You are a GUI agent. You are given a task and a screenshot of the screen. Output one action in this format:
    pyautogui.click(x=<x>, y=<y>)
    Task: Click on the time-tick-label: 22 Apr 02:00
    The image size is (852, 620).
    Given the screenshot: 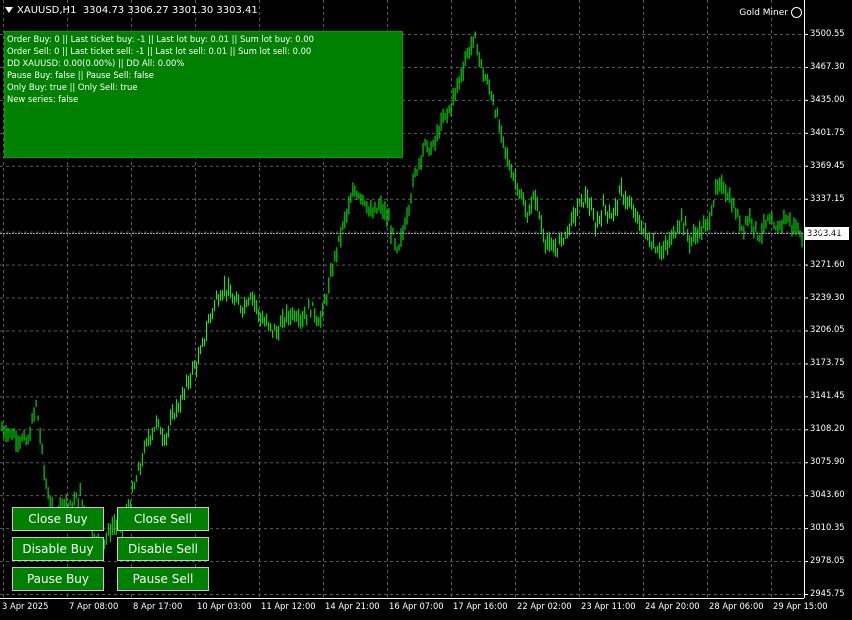 What is the action you would take?
    pyautogui.click(x=544, y=606)
    